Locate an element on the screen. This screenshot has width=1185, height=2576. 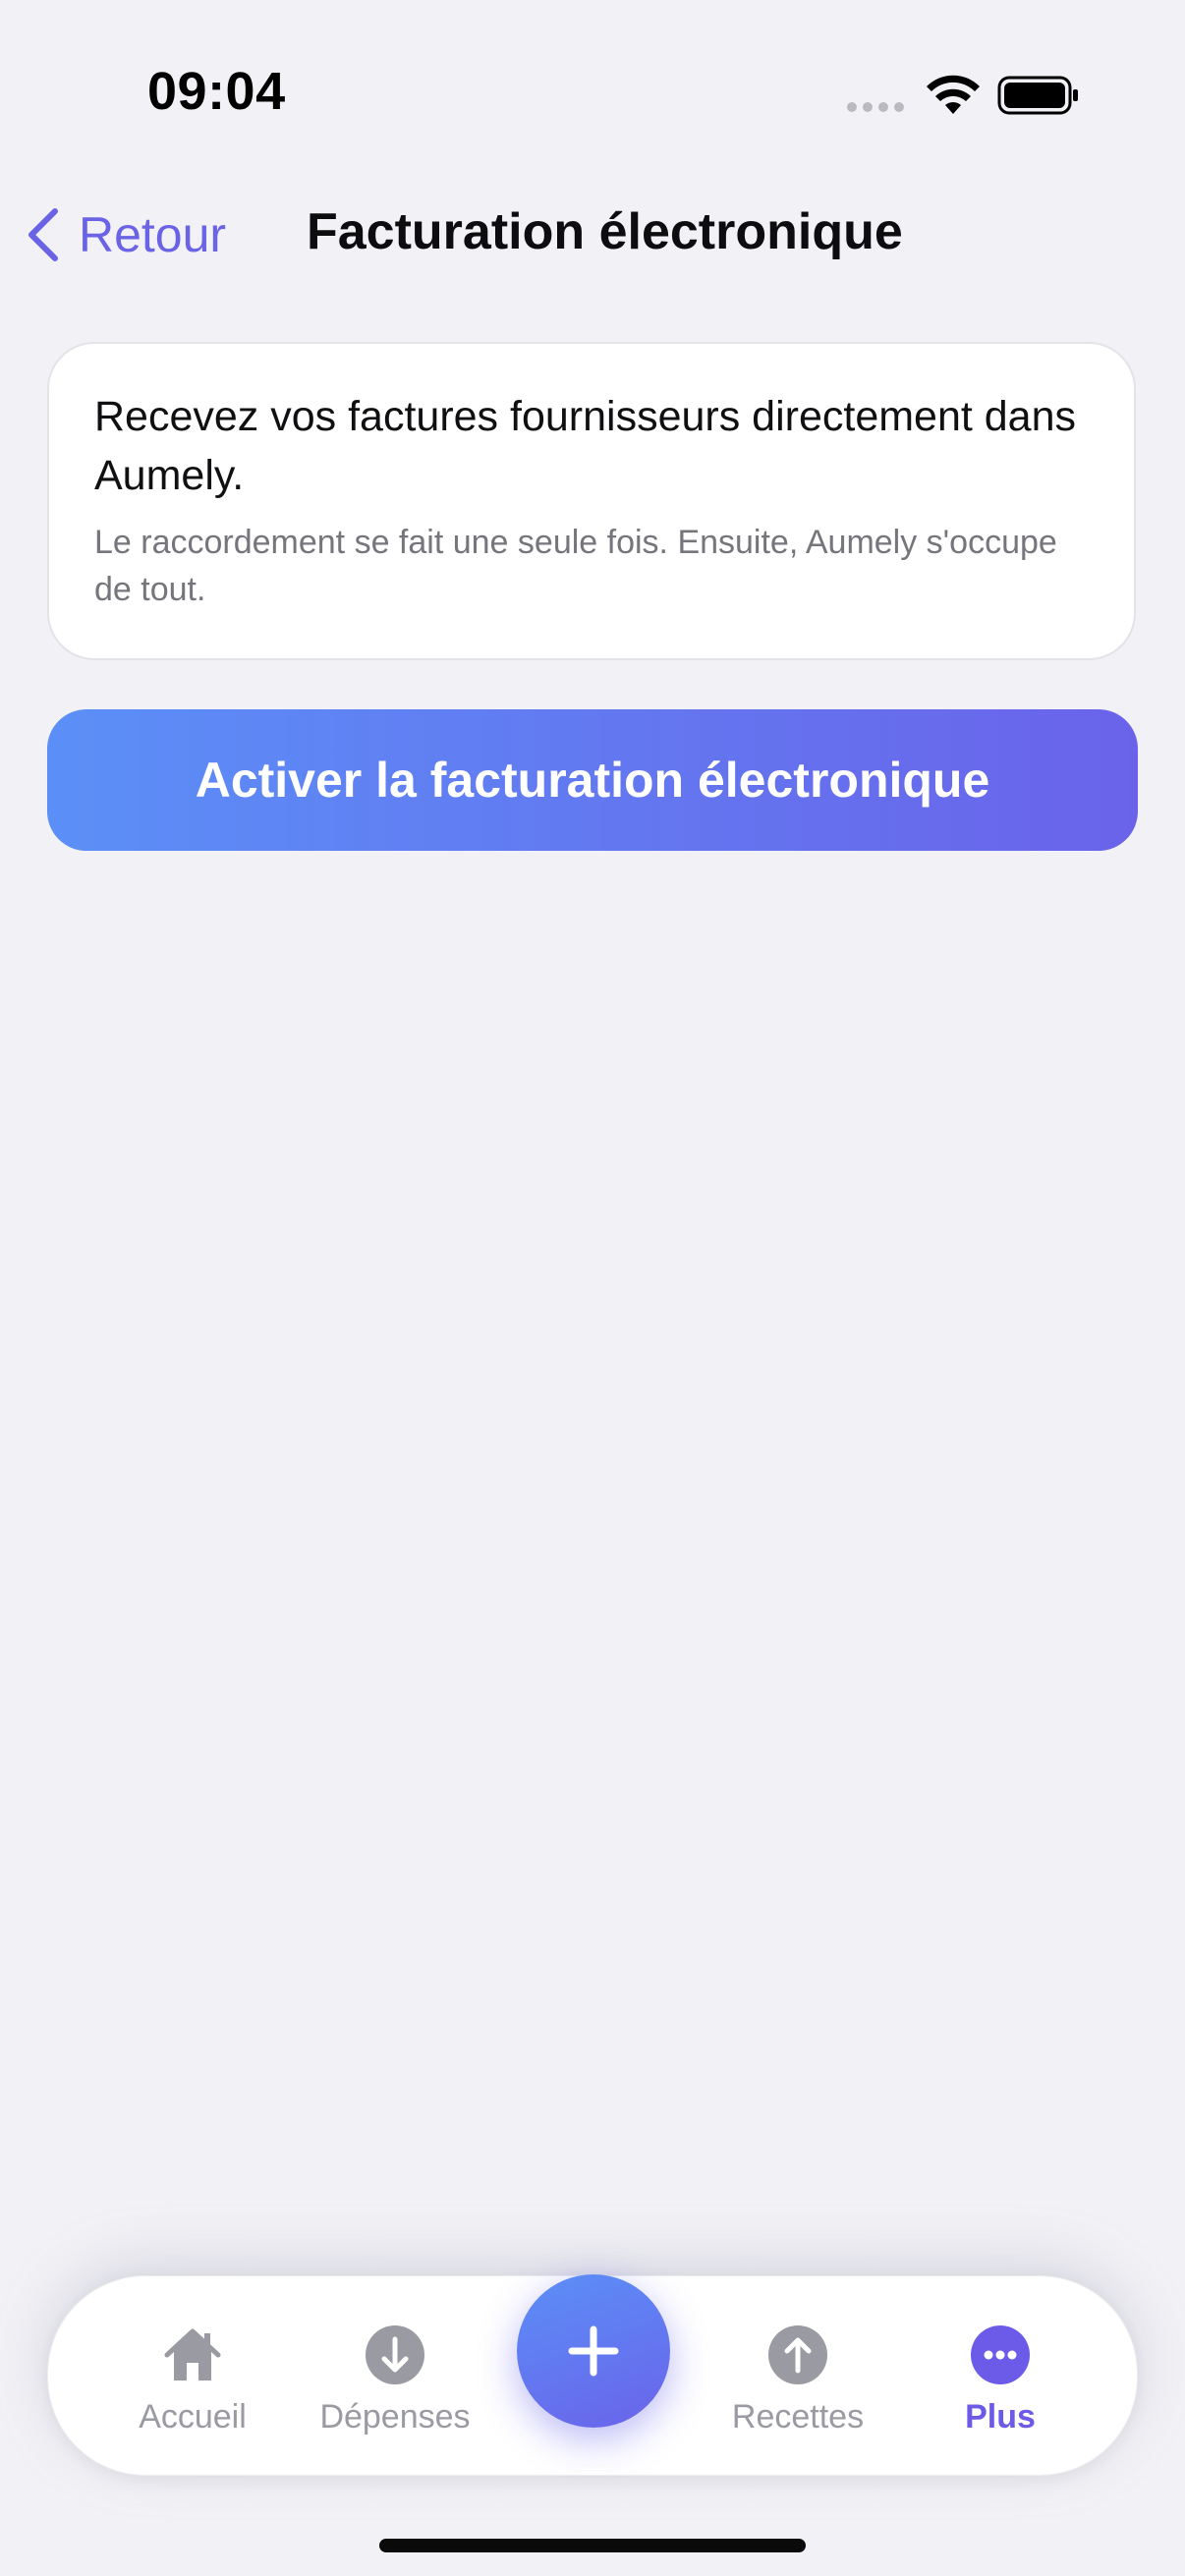
tab-recettes: Recettes is located at coordinates (798, 2380).